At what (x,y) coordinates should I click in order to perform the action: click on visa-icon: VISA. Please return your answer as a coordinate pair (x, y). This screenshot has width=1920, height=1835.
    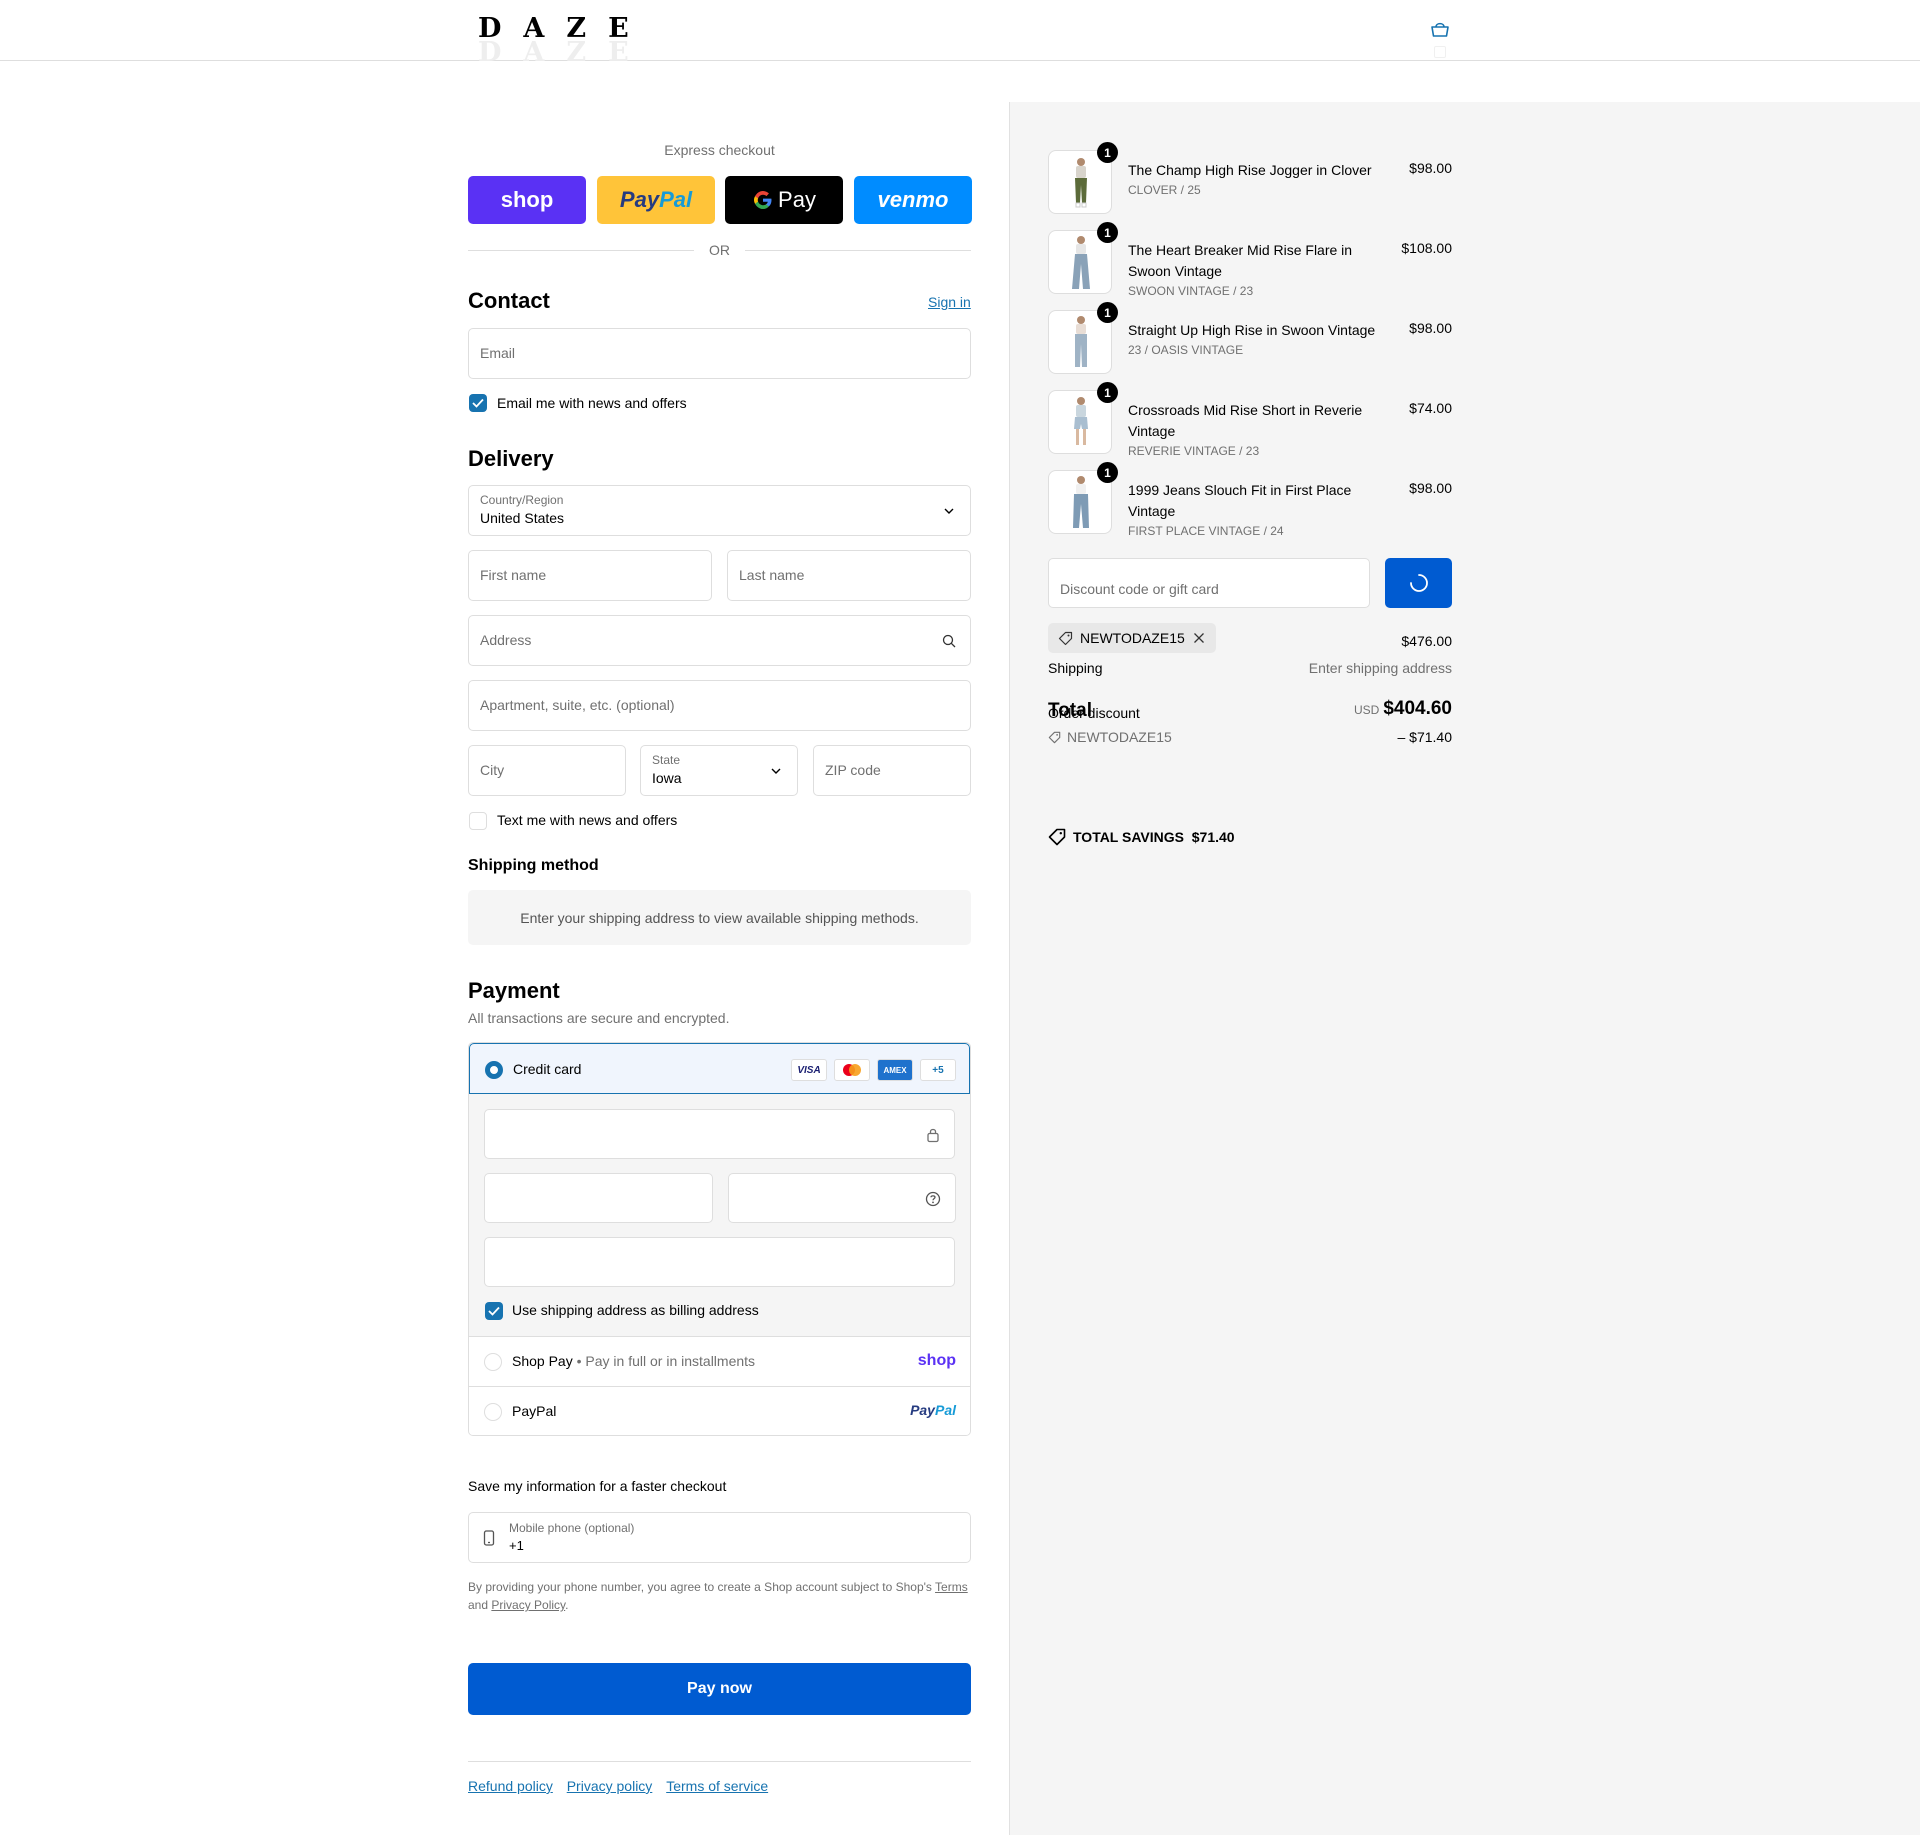
    Looking at the image, I should click on (809, 1070).